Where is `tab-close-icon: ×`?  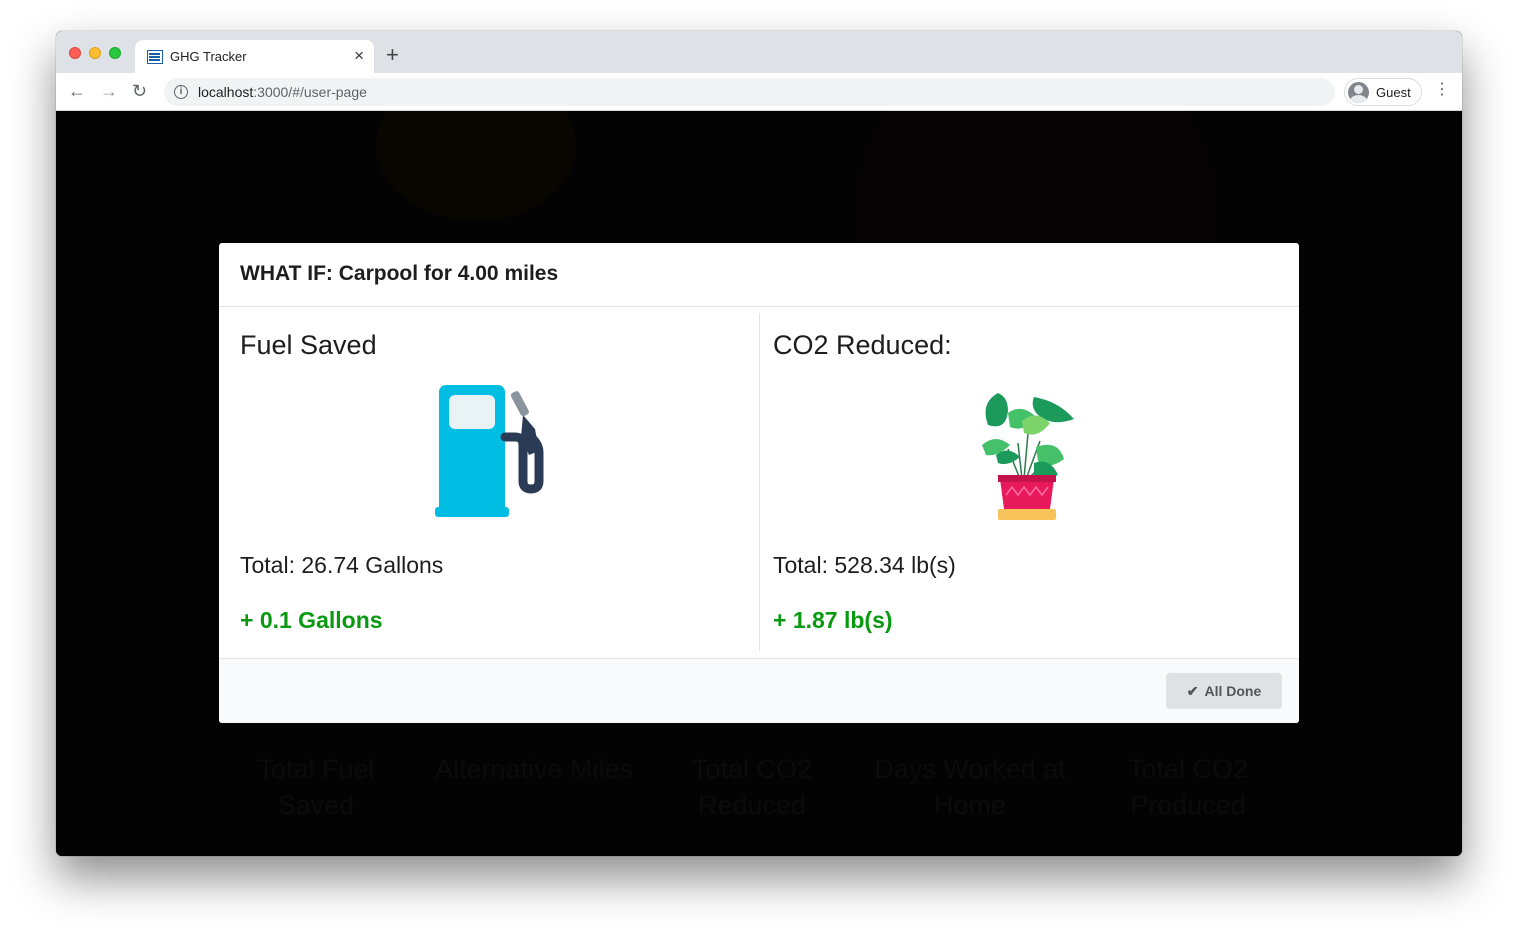
tab-close-icon: × is located at coordinates (359, 56).